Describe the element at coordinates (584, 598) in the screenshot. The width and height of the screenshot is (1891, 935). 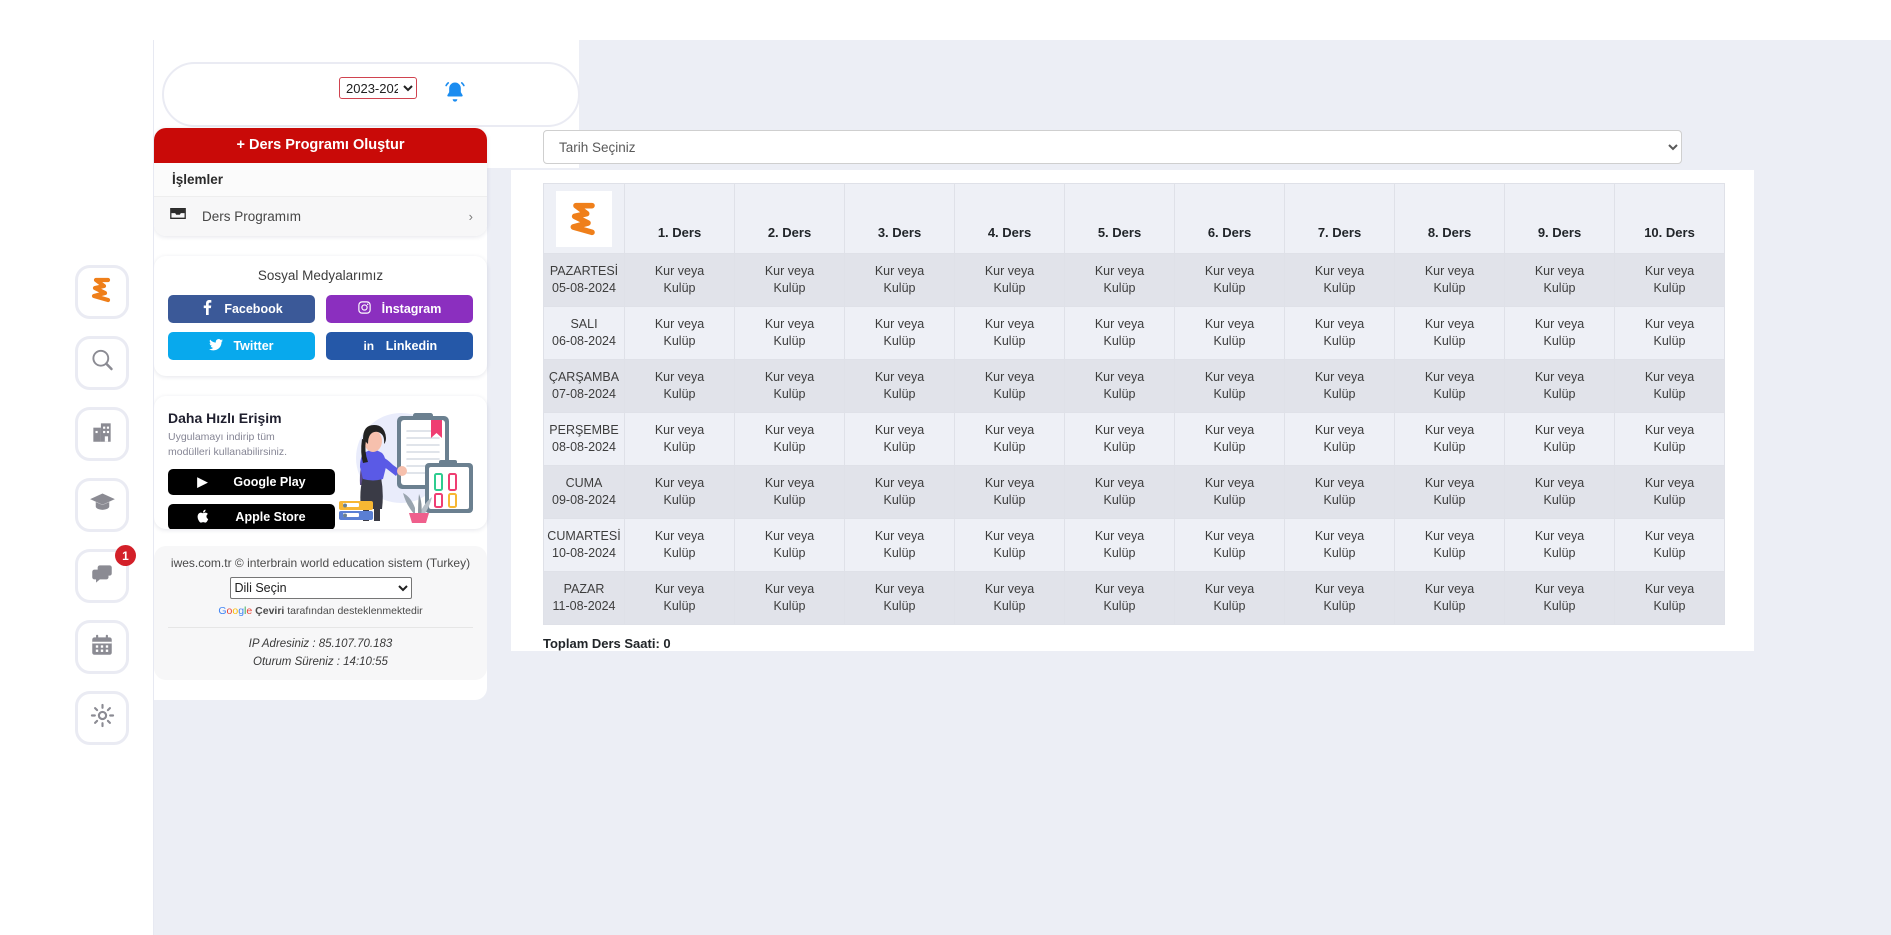
I see `day-cell: PAZAR 11-08-2024` at that location.